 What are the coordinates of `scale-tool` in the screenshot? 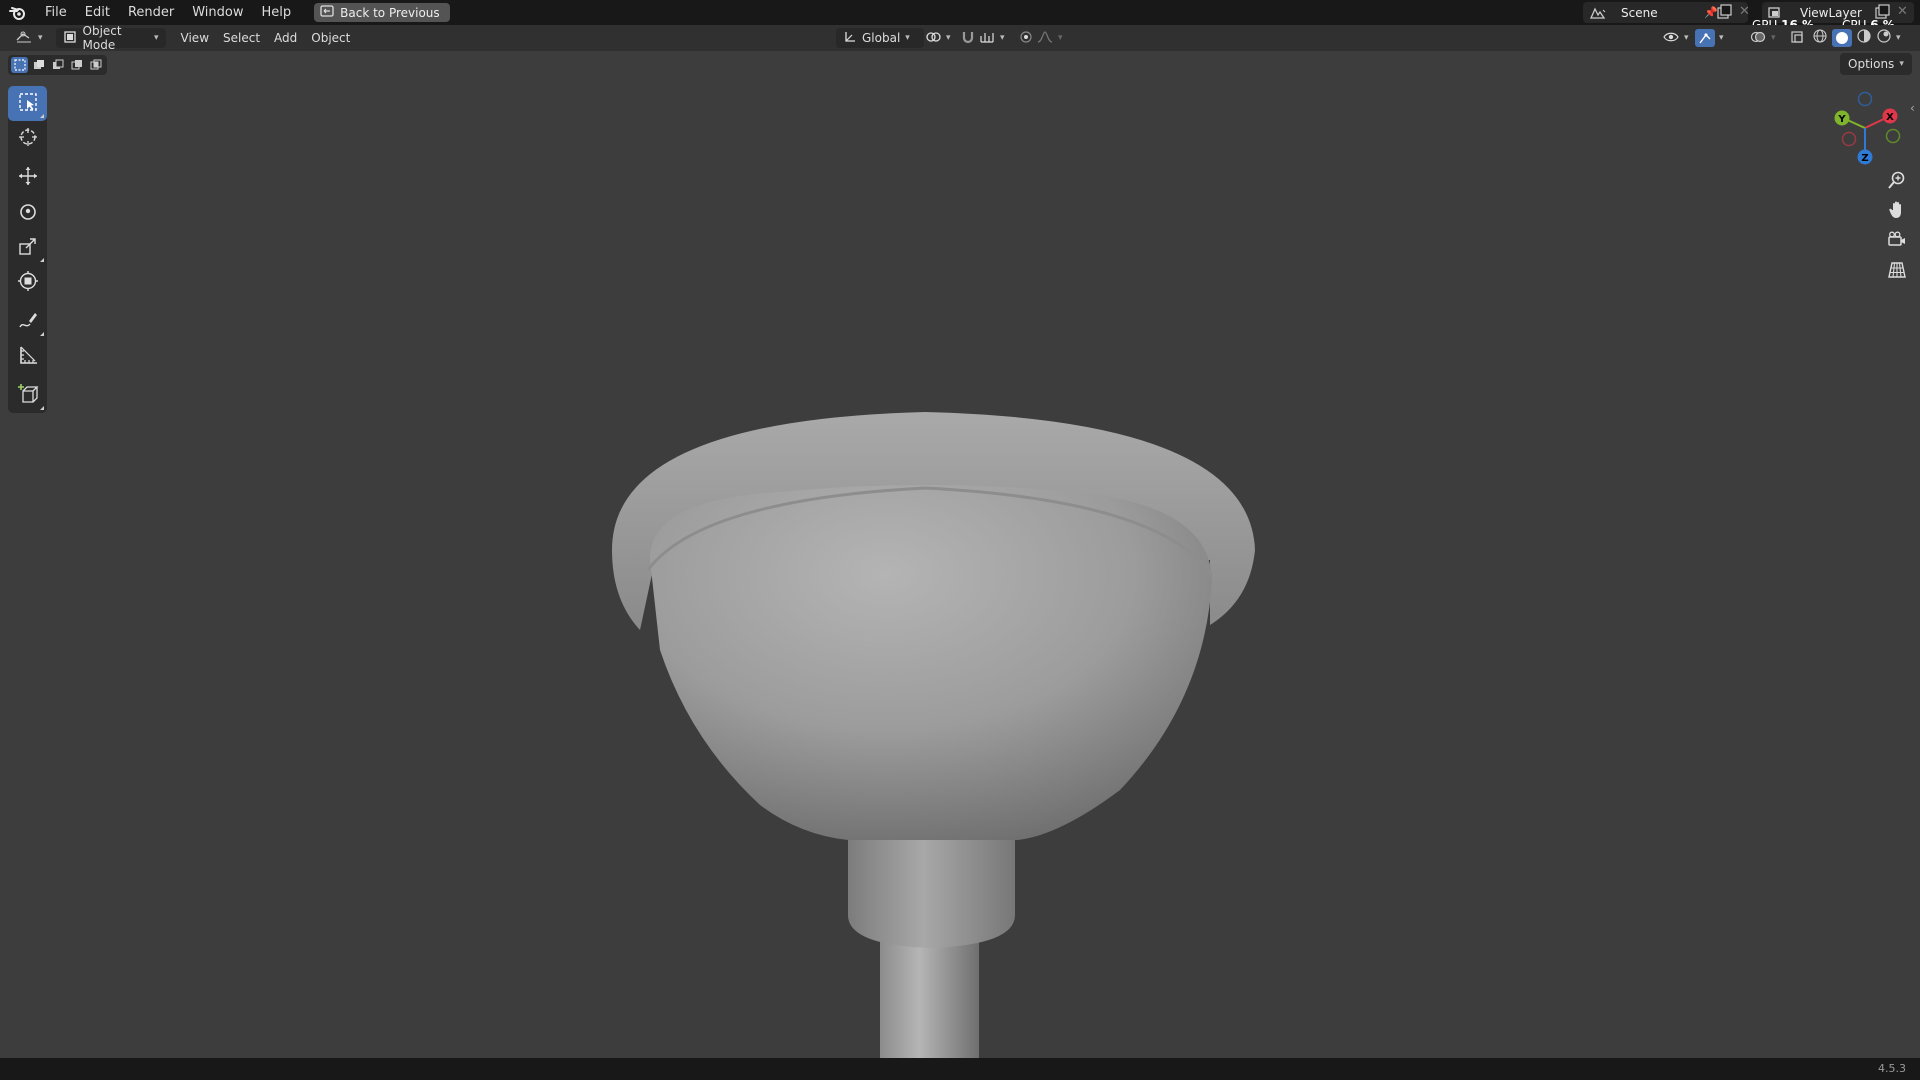 It's located at (27, 247).